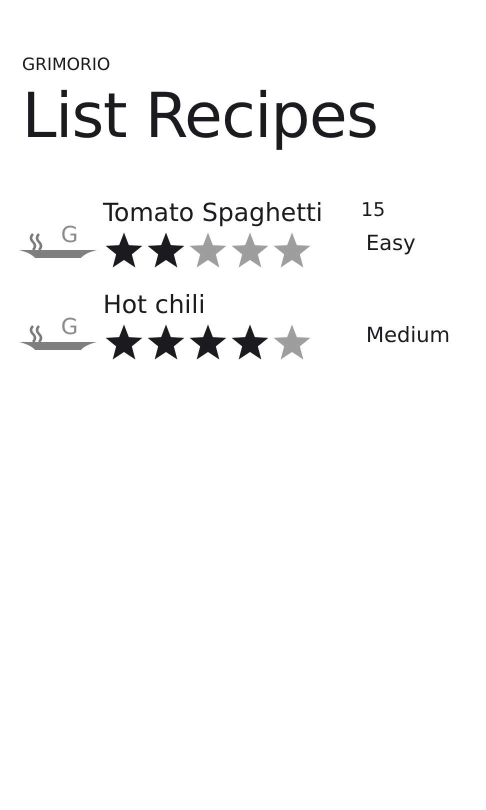 The height and width of the screenshot is (810, 486). Describe the element at coordinates (391, 243) in the screenshot. I see `difficulty-label: Easy` at that location.